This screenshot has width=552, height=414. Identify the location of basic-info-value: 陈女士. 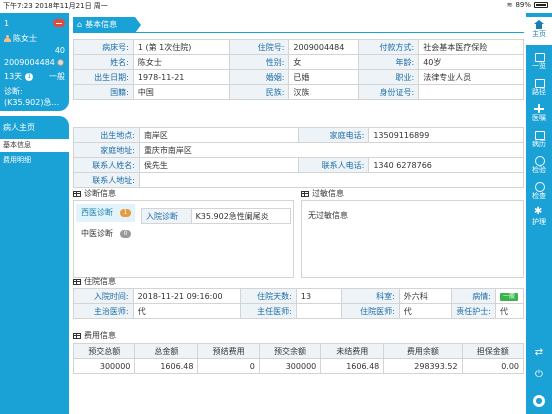
(181, 62).